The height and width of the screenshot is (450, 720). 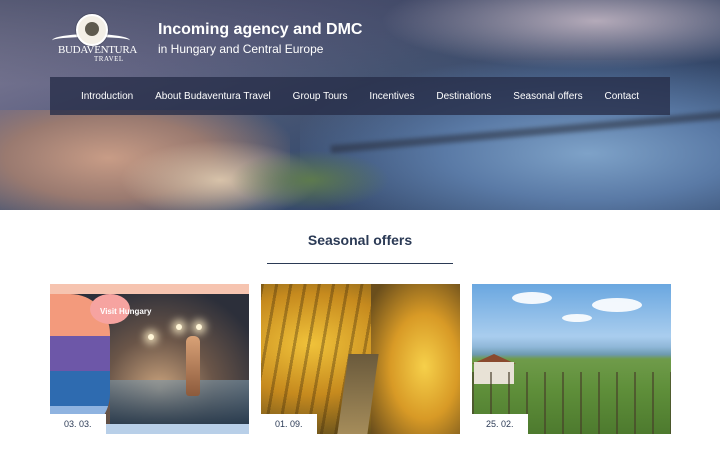 What do you see at coordinates (622, 96) in the screenshot?
I see `nav-contact: Contact` at bounding box center [622, 96].